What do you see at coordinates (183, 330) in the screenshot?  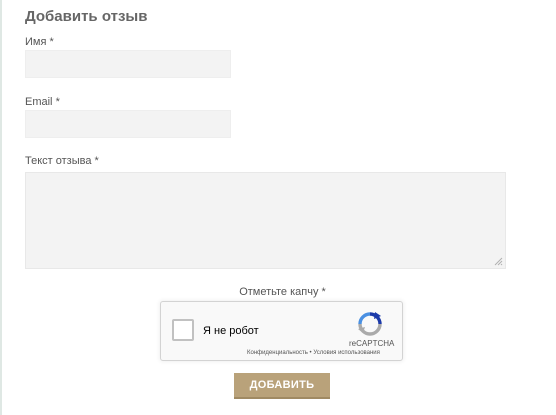 I see `recaptcha-checkbox` at bounding box center [183, 330].